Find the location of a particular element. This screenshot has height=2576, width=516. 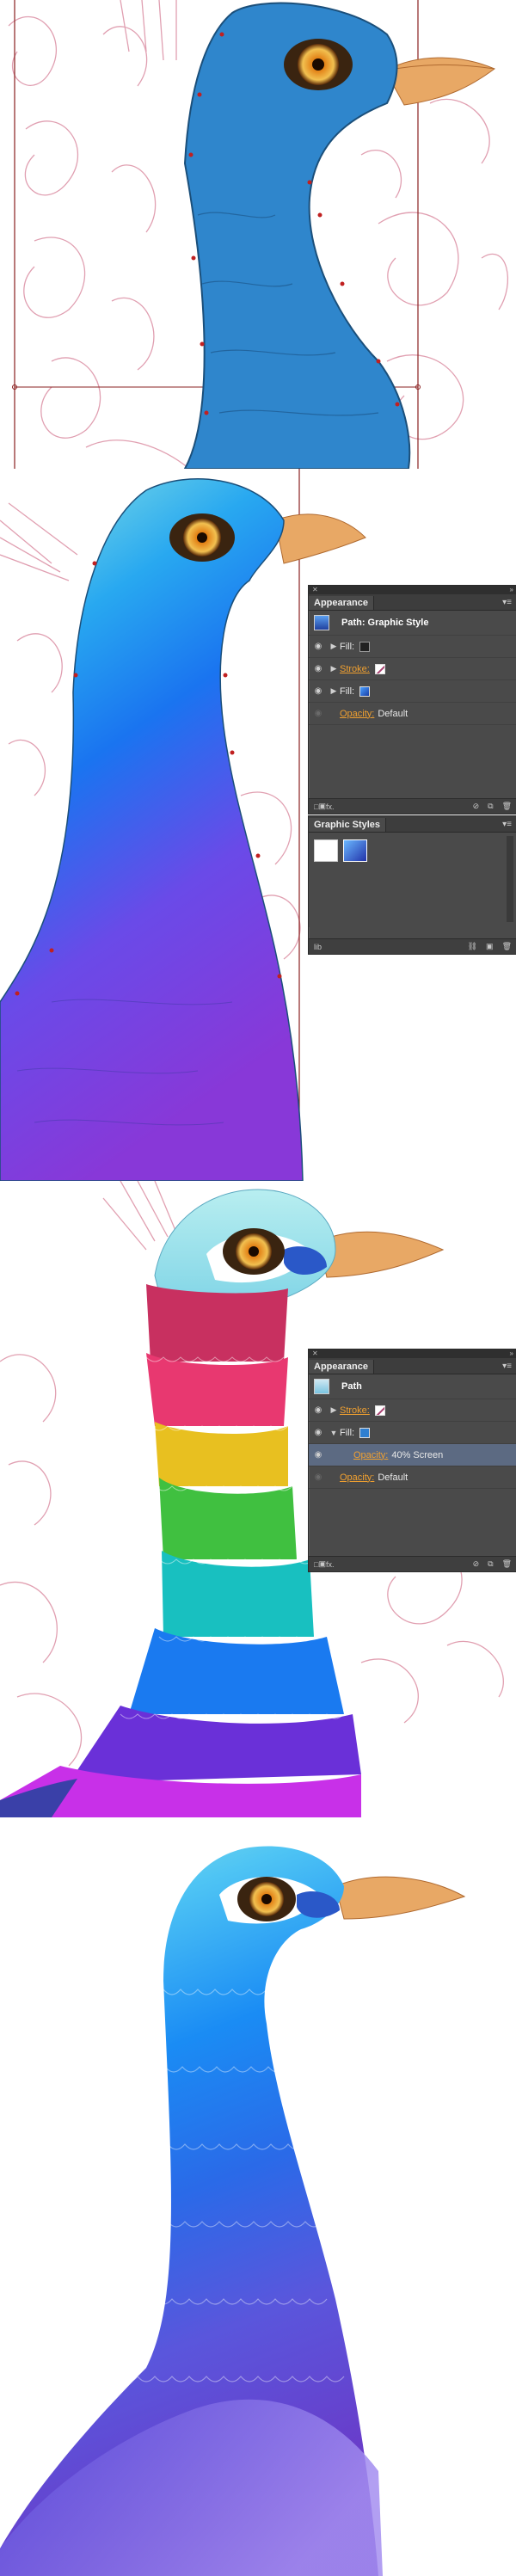

collapse-triangle-icon: ▼ is located at coordinates (334, 1433).